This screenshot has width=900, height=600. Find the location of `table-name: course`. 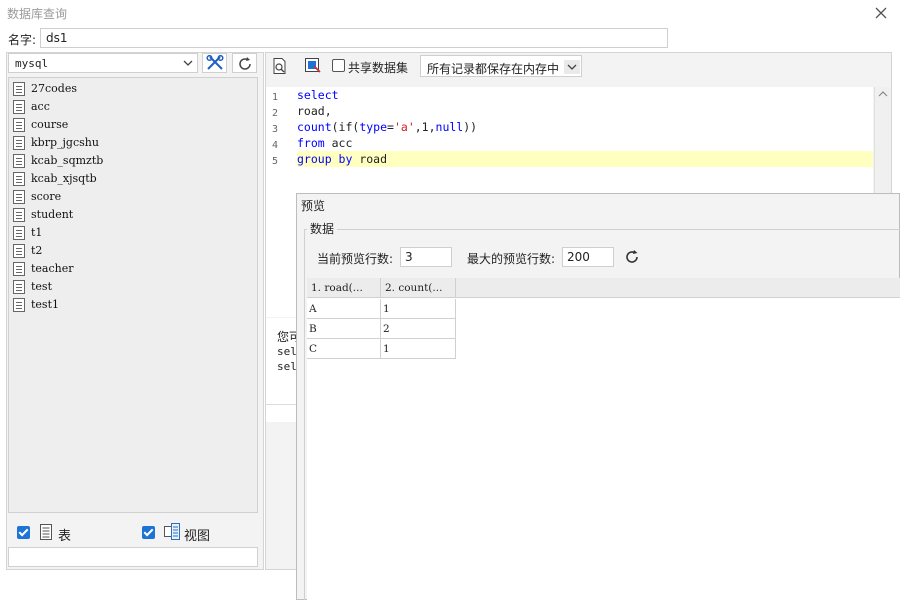

table-name: course is located at coordinates (50, 124).